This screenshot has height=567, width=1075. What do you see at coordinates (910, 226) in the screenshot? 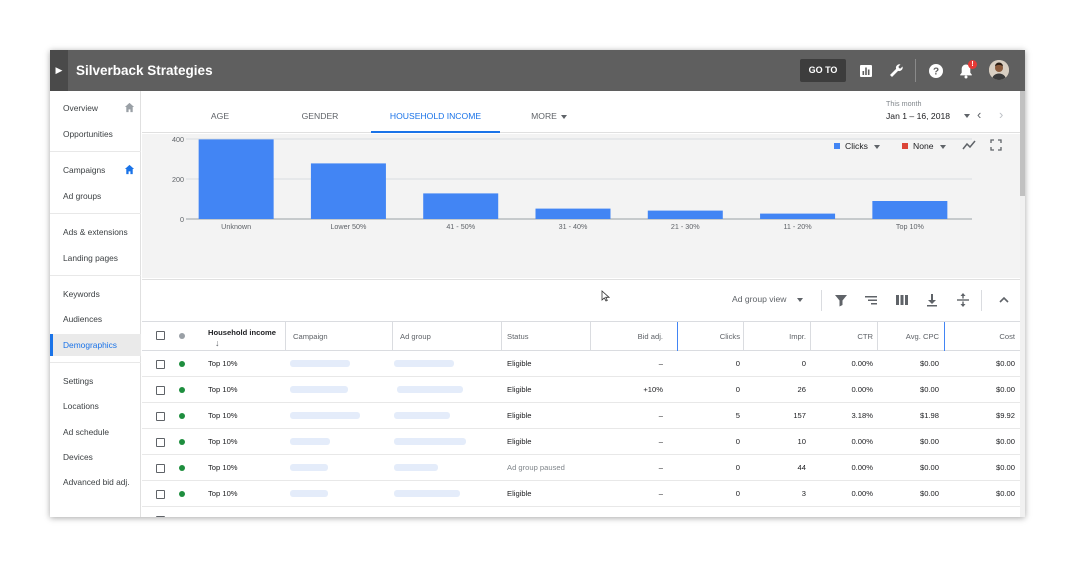
I see `x-tick-label: Top 10%` at bounding box center [910, 226].